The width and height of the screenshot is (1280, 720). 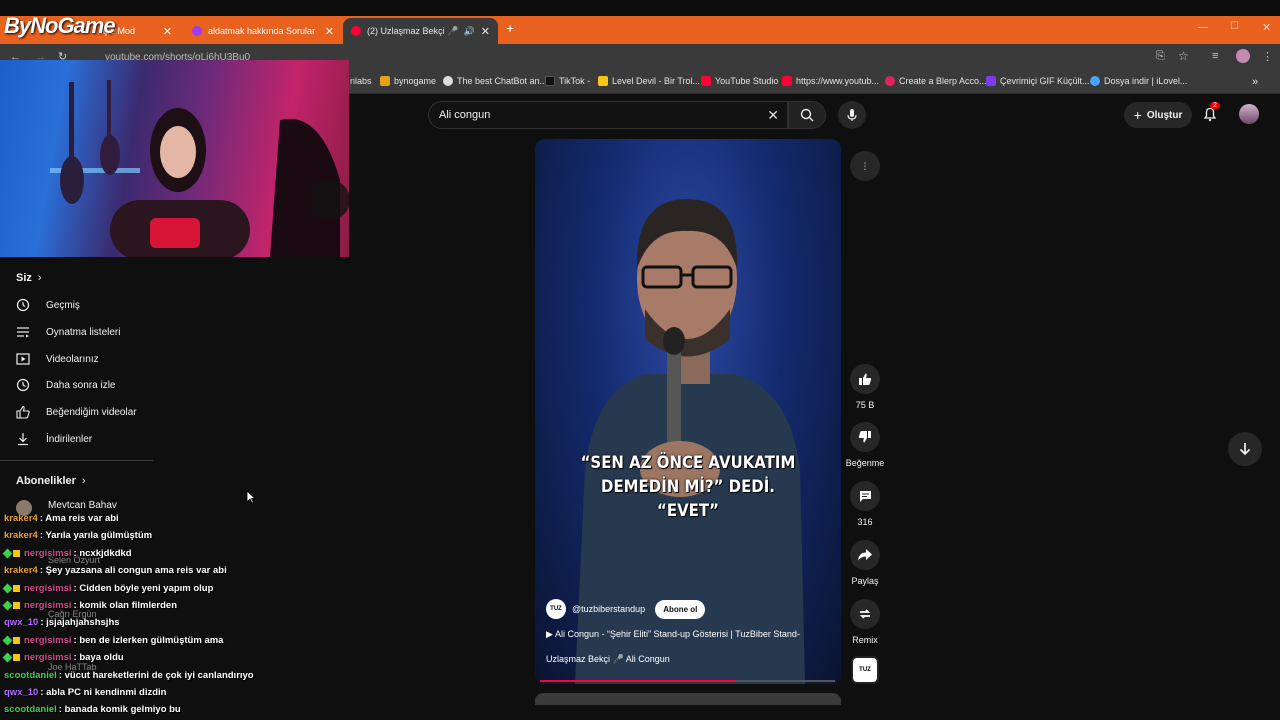 What do you see at coordinates (68, 332) in the screenshot?
I see `sidebar-item-playlists: Oynatma listeleri` at bounding box center [68, 332].